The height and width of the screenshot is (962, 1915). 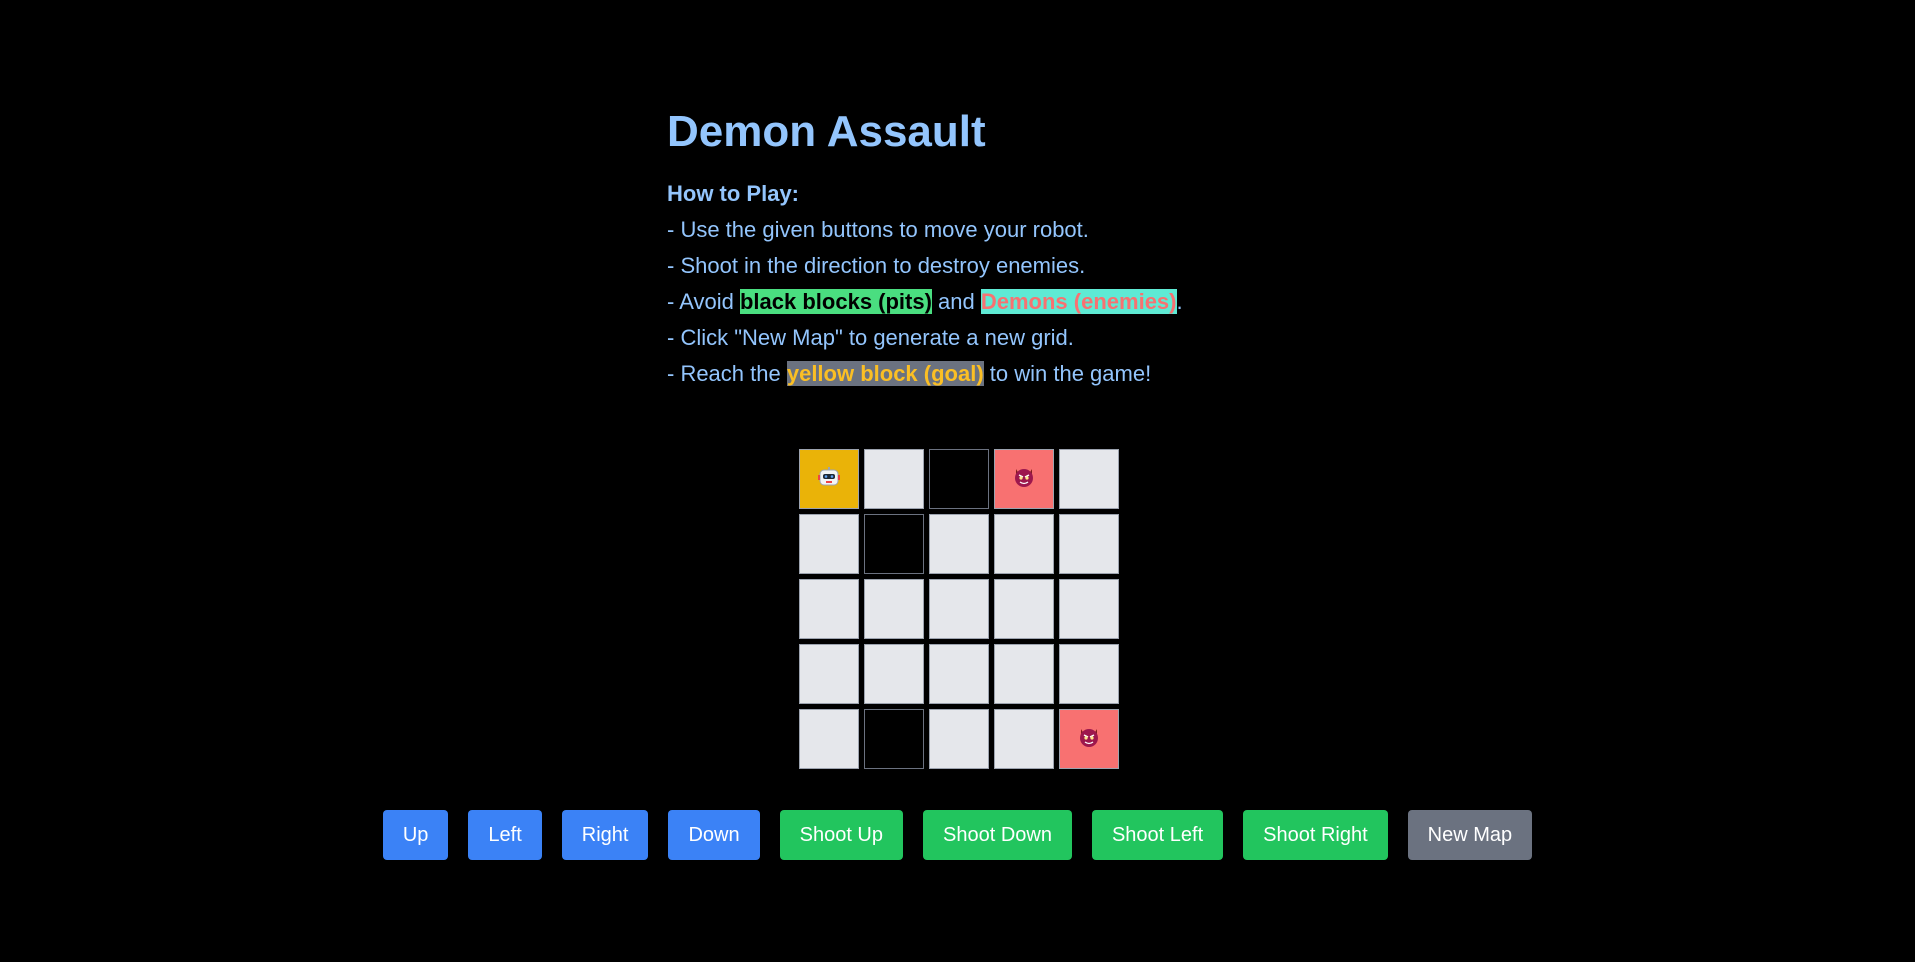 What do you see at coordinates (415, 835) in the screenshot?
I see `move-up-button: Up` at bounding box center [415, 835].